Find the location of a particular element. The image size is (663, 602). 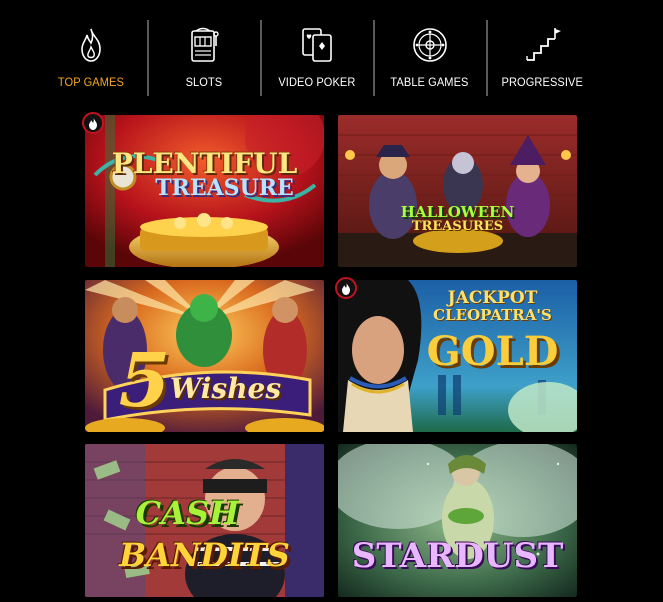

game-tile-stardust: STARDUST is located at coordinates (457, 520).